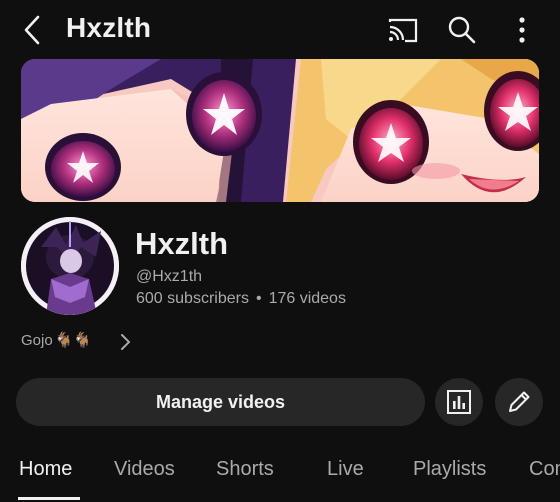 The width and height of the screenshot is (560, 502). I want to click on more-options-button, so click(522, 30).